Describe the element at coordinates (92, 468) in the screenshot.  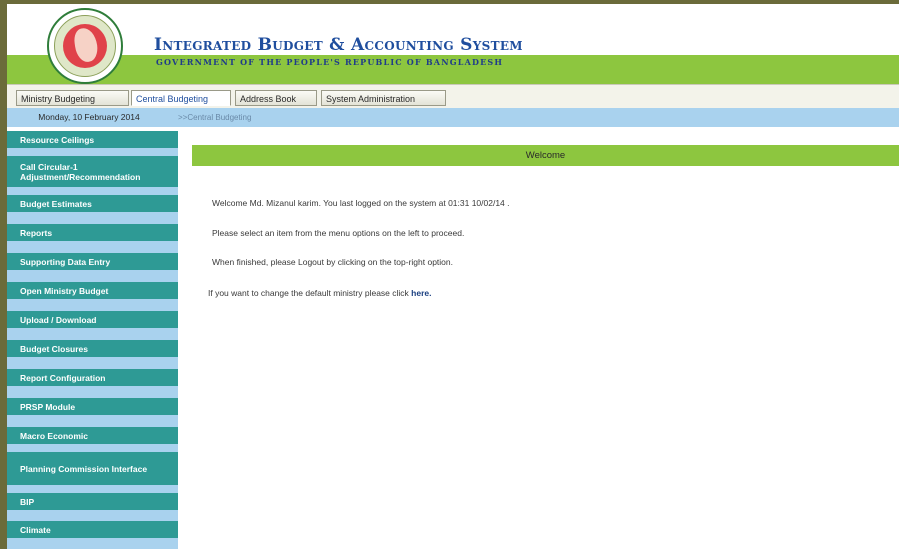
I see `sidebar-item-planning-commission: Planning Commission Interface` at that location.